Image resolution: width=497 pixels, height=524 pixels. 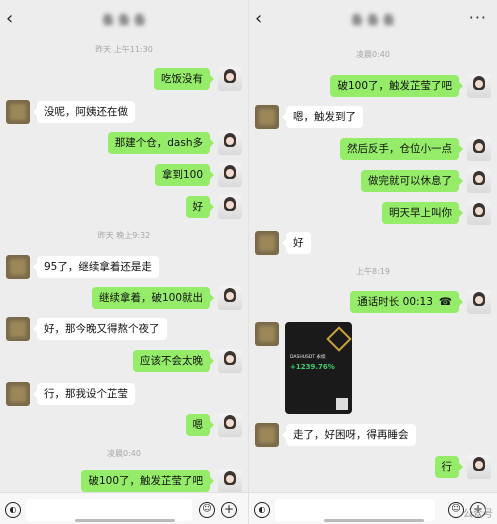 I want to click on message-bubble-contact: 走了，好困呀，得再睡会, so click(x=349, y=435).